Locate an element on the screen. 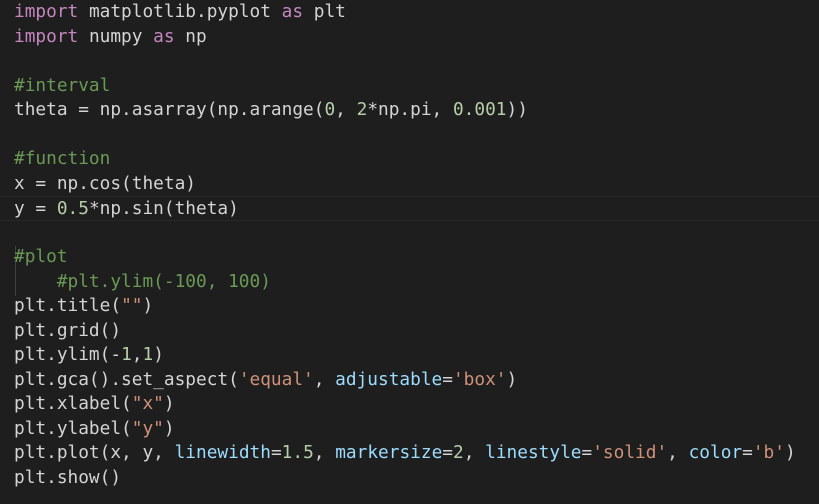  code-token: plt.ylabel( is located at coordinates (73, 428).